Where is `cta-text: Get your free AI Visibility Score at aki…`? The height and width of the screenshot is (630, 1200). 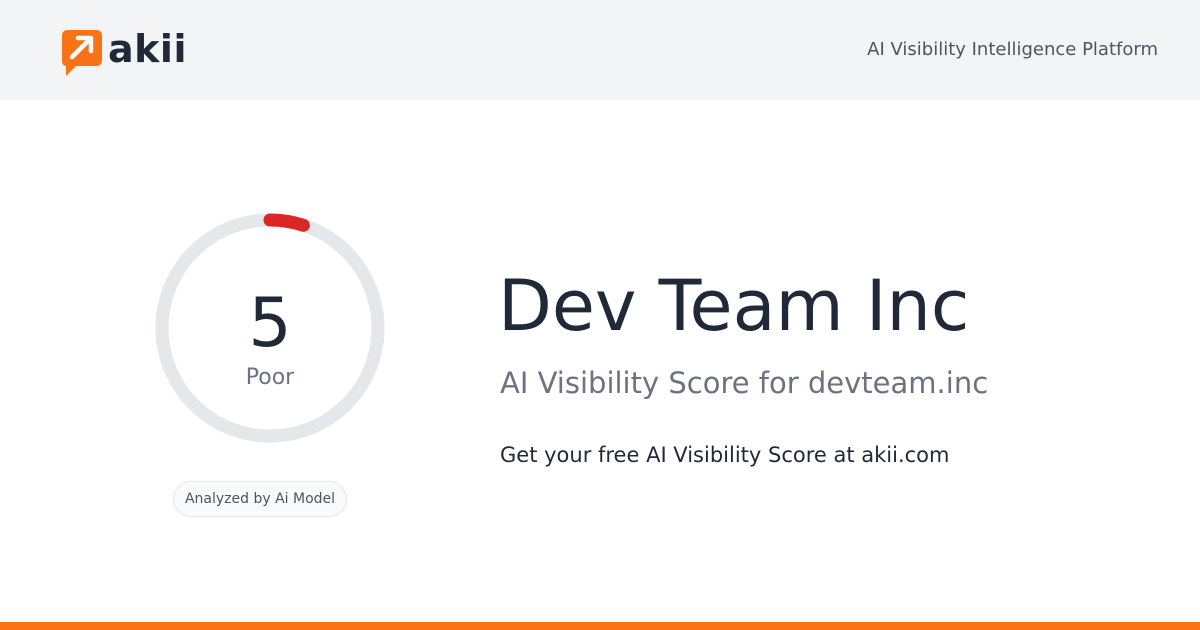 cta-text: Get your free AI Visibility Score at aki… is located at coordinates (725, 455).